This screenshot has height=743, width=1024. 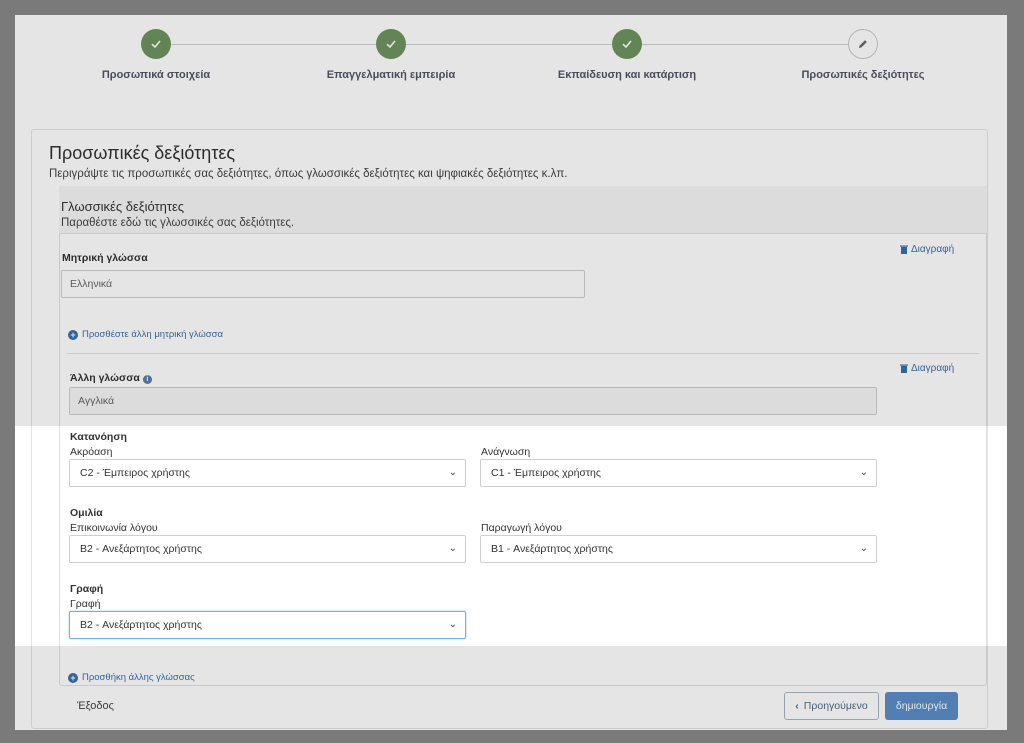 I want to click on production-label: Παραγωγή λόγου, so click(x=521, y=528).